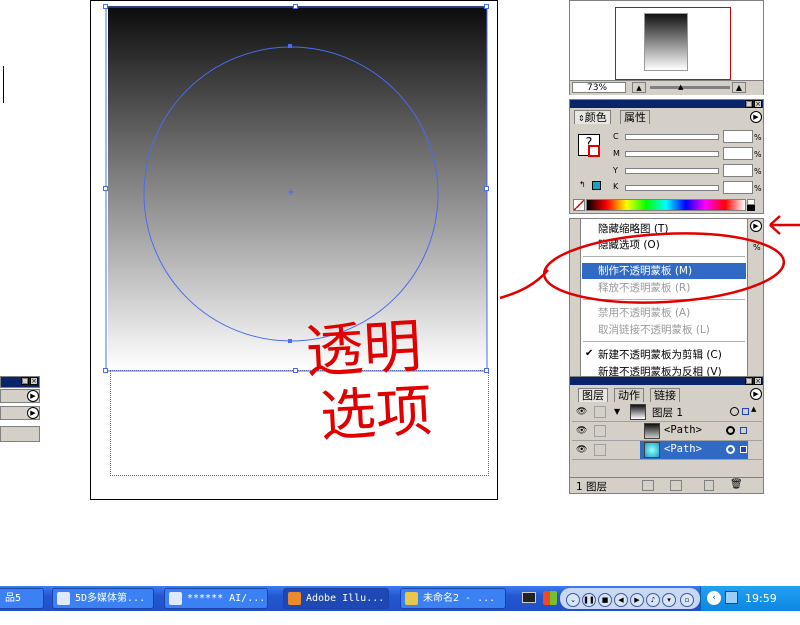 The width and height of the screenshot is (800, 625). What do you see at coordinates (672, 188) in the screenshot?
I see `channel-k-slider` at bounding box center [672, 188].